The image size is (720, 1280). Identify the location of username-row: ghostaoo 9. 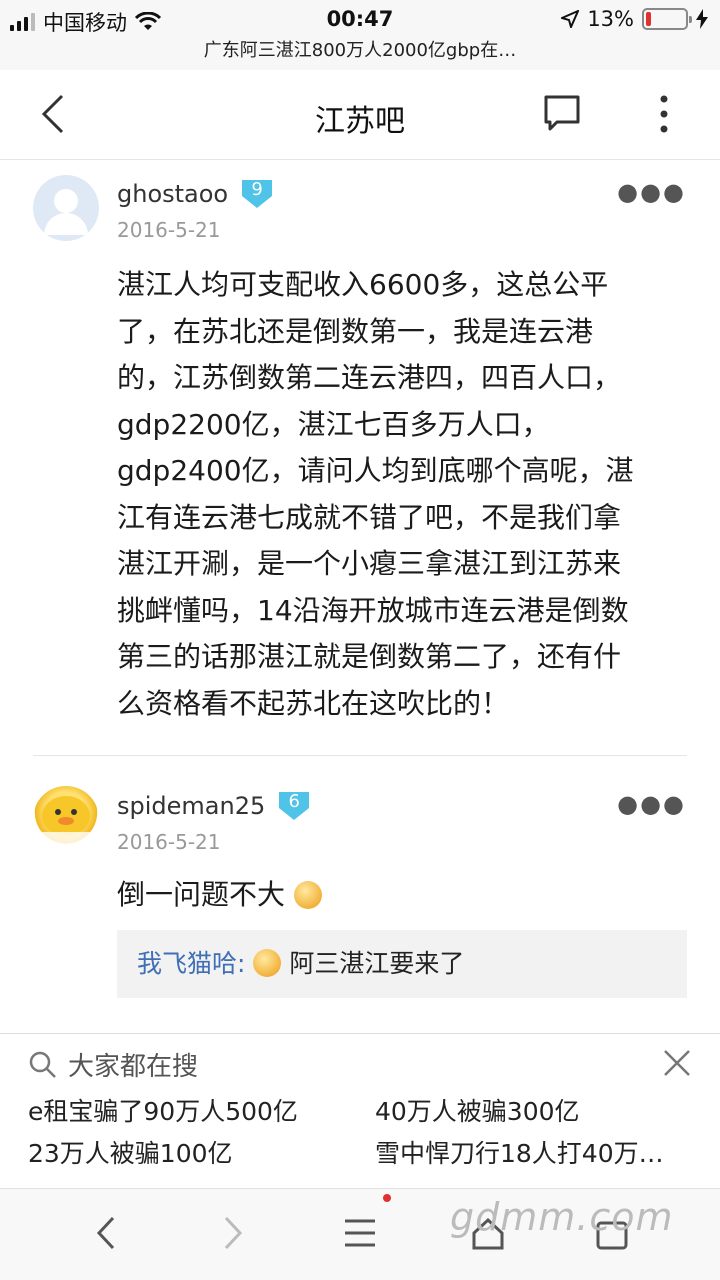
(195, 194).